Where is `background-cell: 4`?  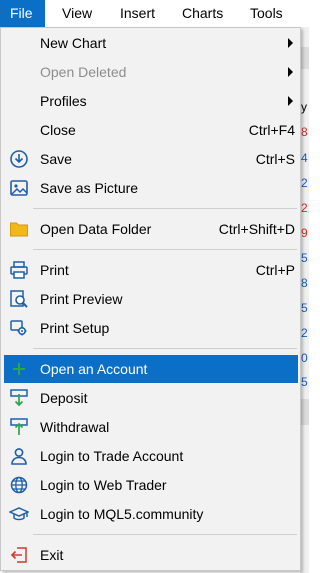
background-cell: 4 is located at coordinates (304, 158).